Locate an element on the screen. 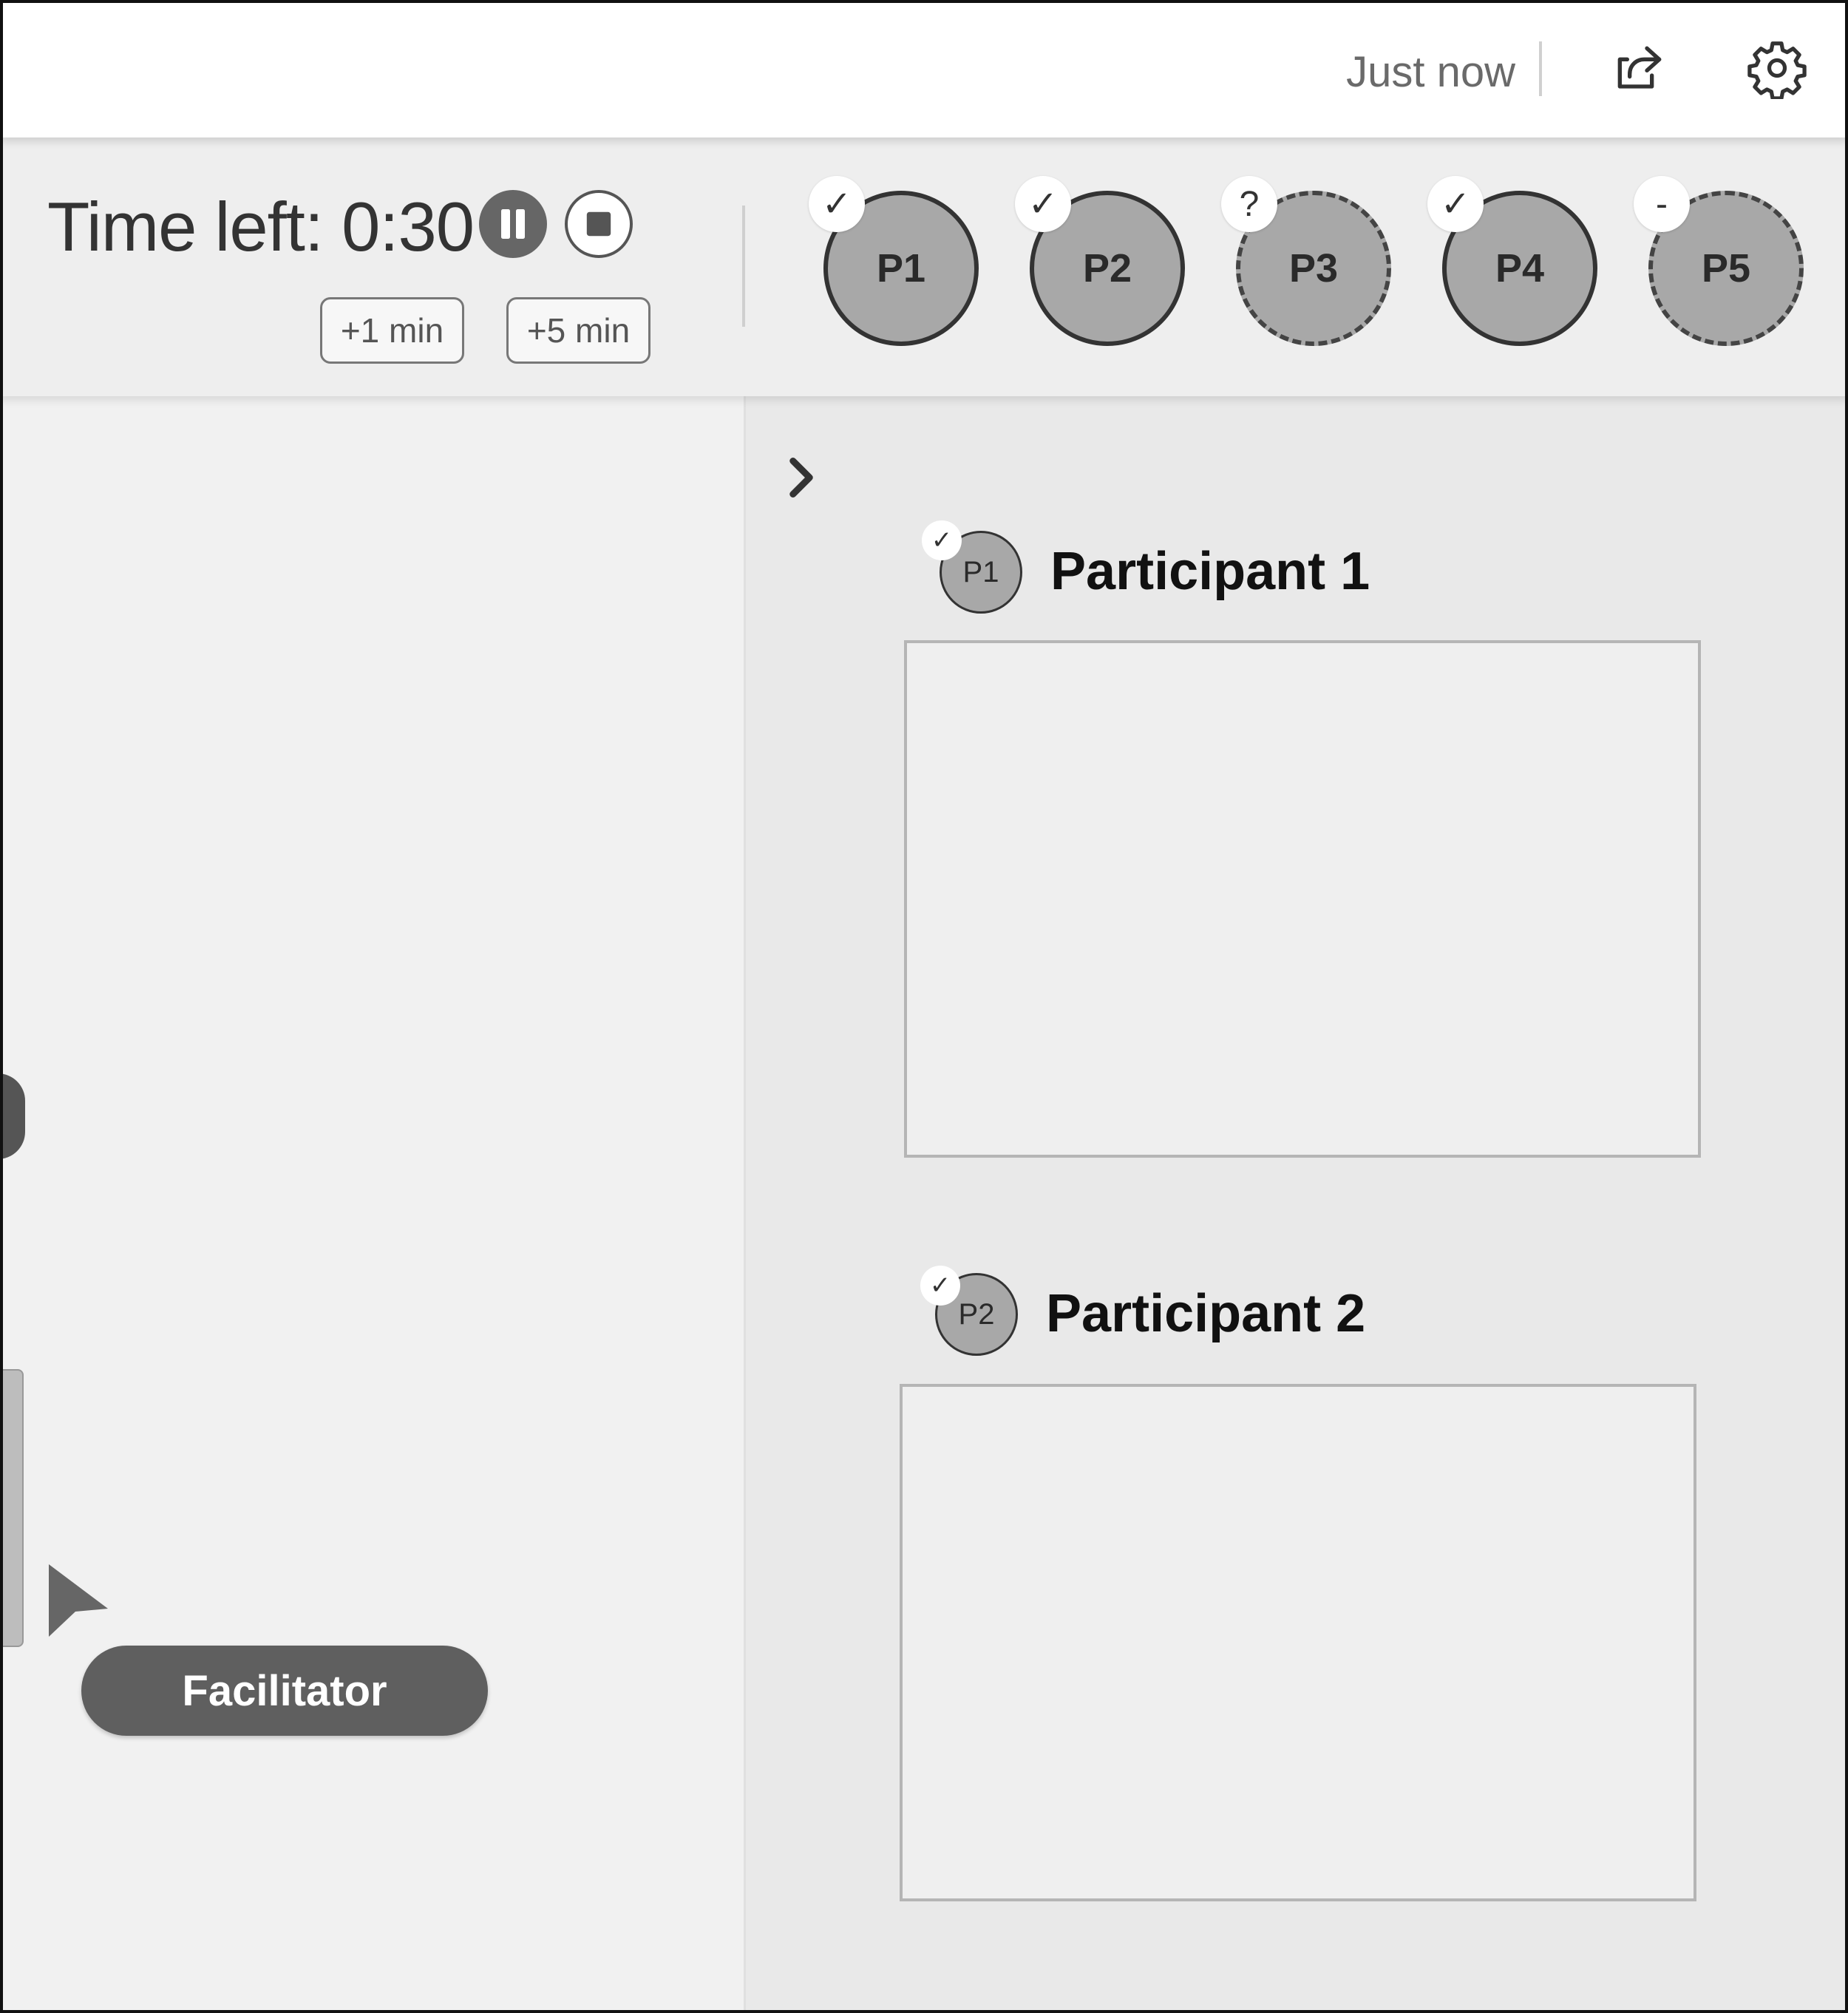 This screenshot has width=1848, height=2013. pointer-cursor-icon is located at coordinates (78, 1601).